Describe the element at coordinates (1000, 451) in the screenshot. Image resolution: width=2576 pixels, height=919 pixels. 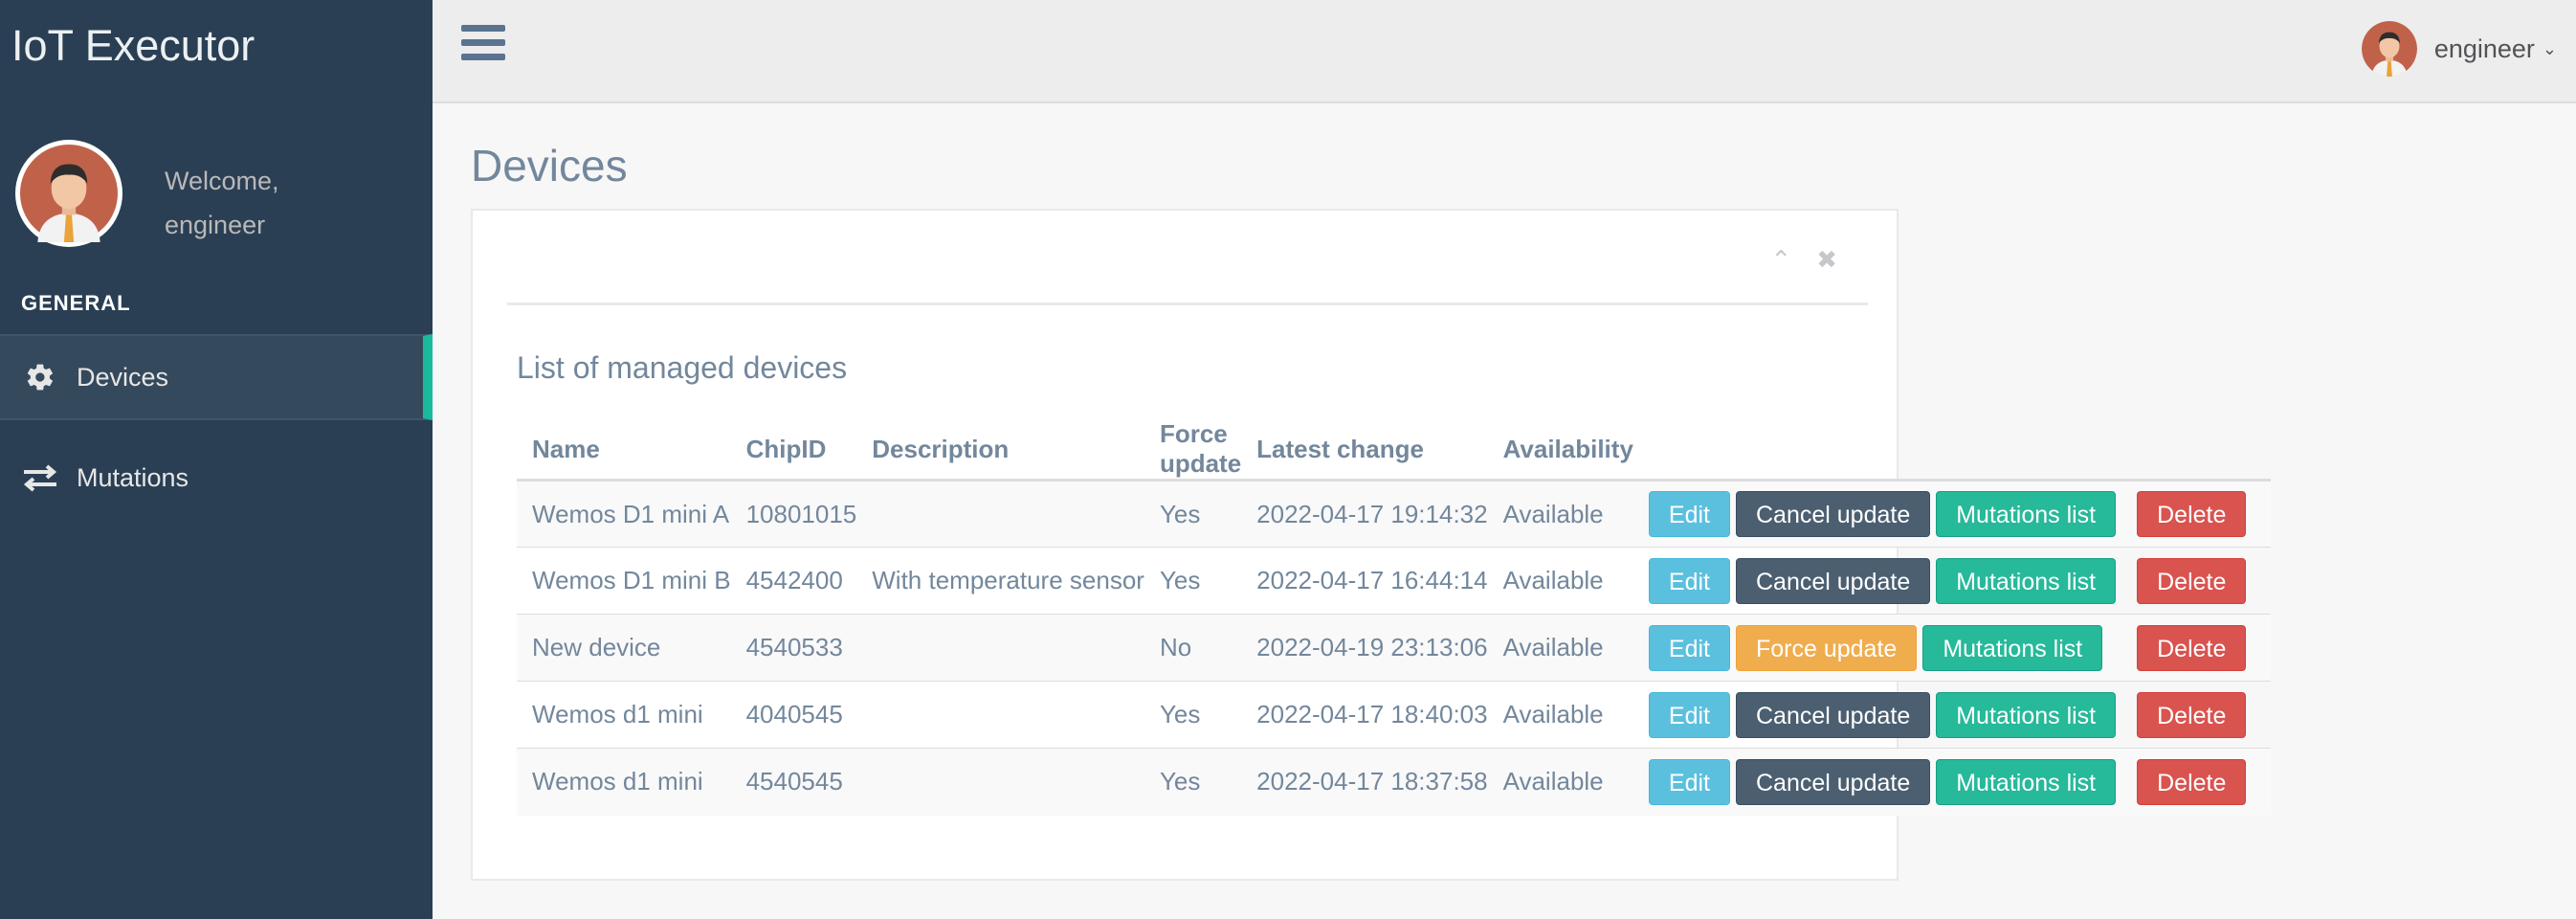
I see `column-header: Description` at that location.